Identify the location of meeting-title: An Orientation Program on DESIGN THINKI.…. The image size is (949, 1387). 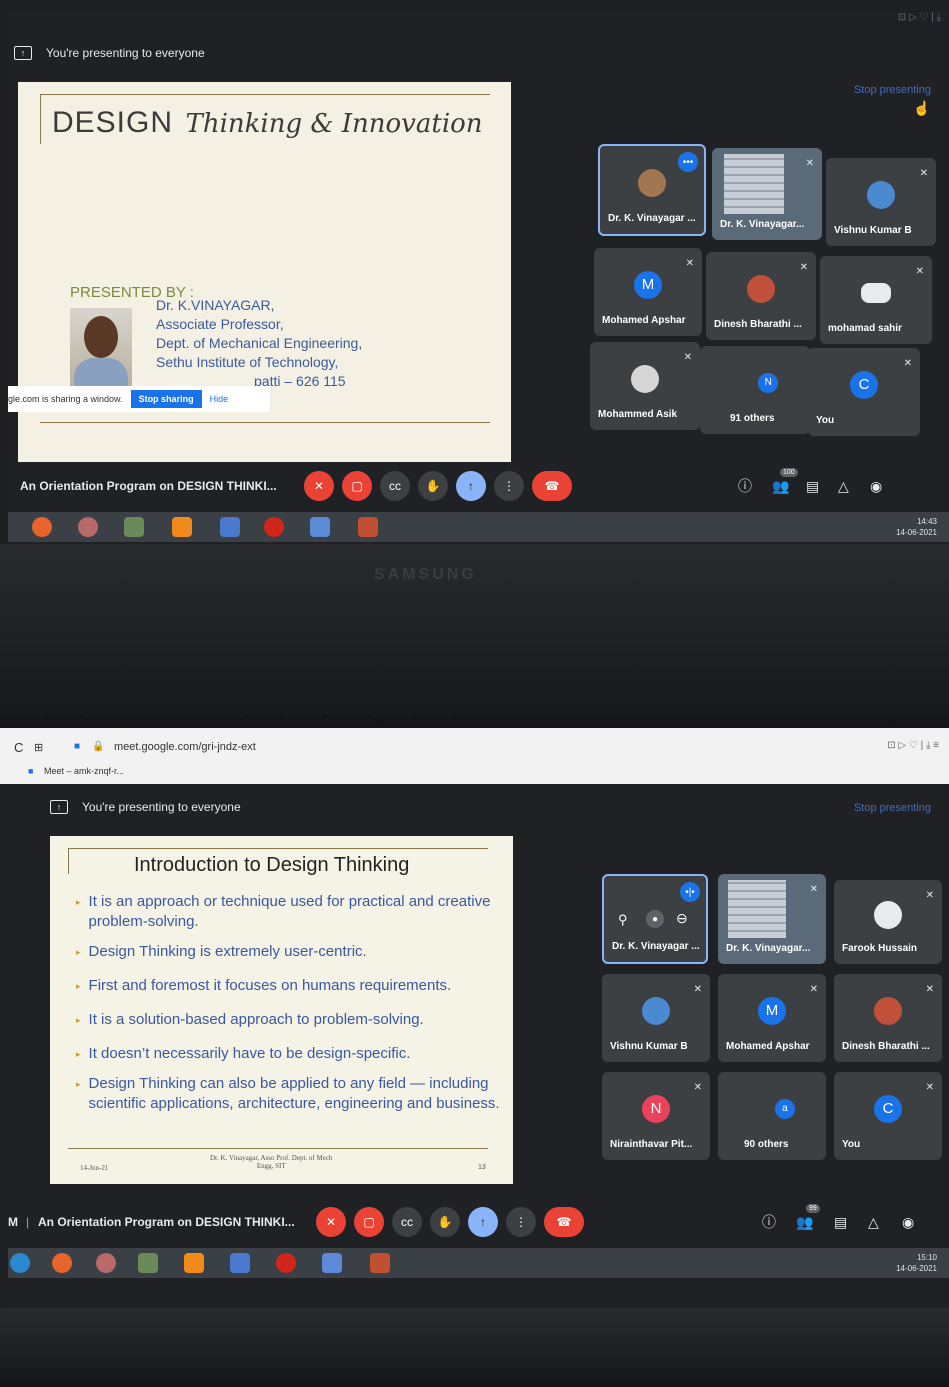
(148, 486).